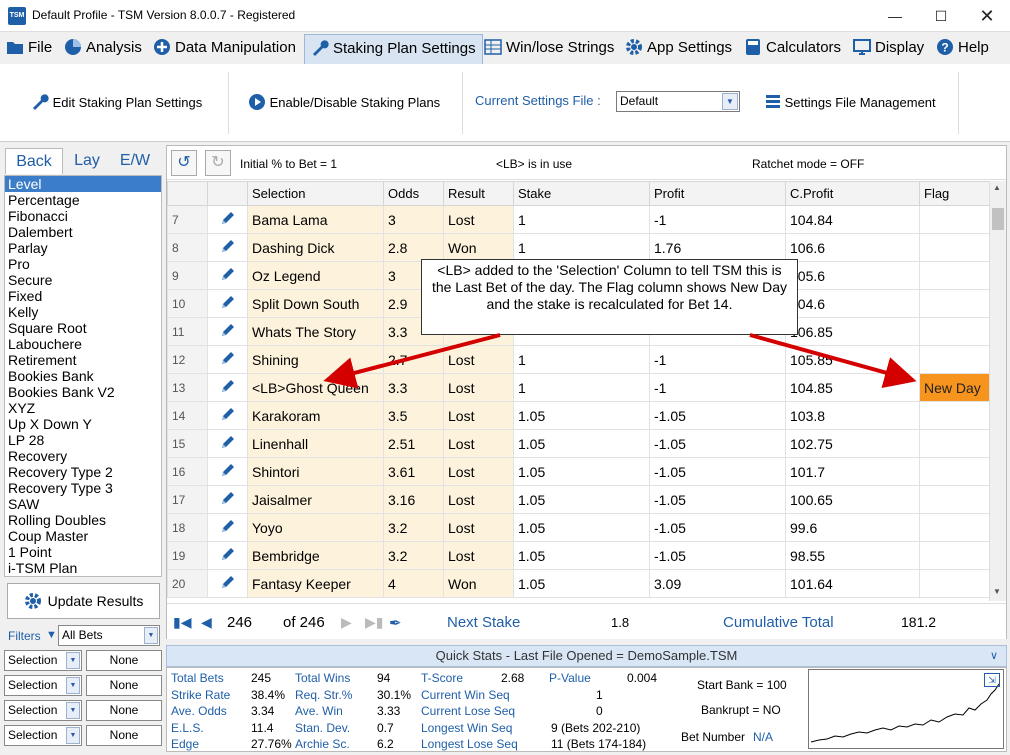 The height and width of the screenshot is (755, 1010). What do you see at coordinates (271, 744) in the screenshot?
I see `stat-value: 27.76%` at bounding box center [271, 744].